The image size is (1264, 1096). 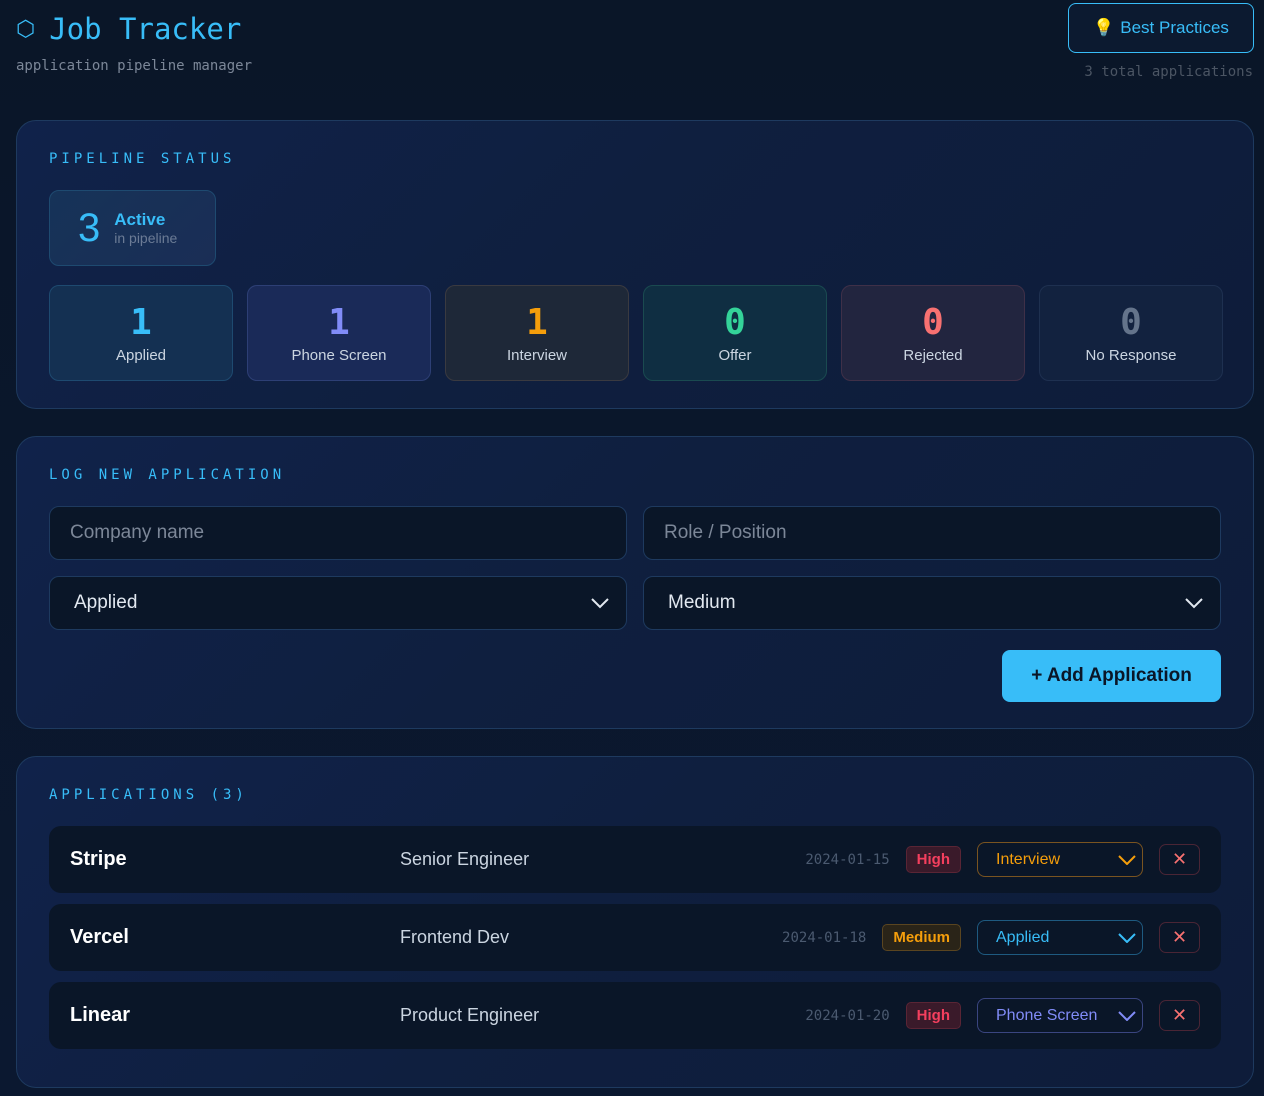 What do you see at coordinates (465, 859) in the screenshot?
I see `role: Senior Engineer` at bounding box center [465, 859].